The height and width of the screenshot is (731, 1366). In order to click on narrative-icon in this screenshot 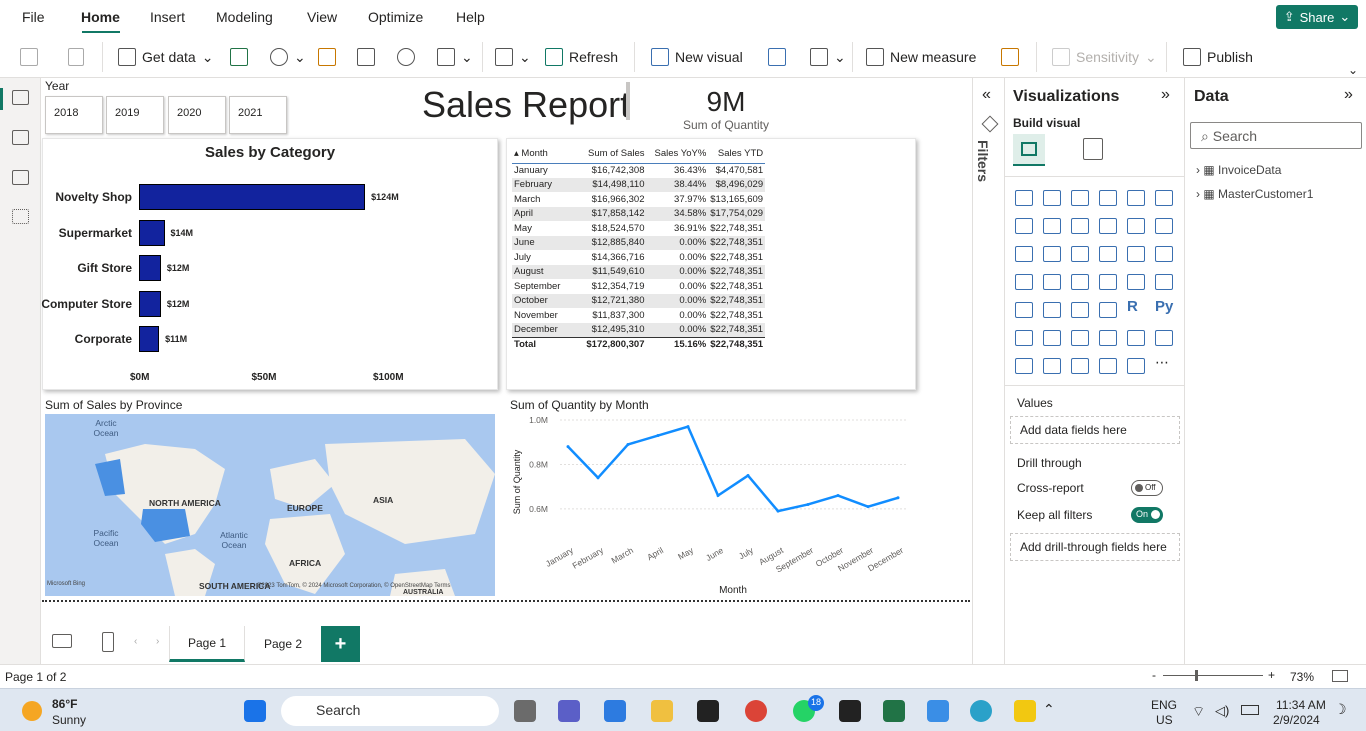, I will do `click(1108, 366)`.